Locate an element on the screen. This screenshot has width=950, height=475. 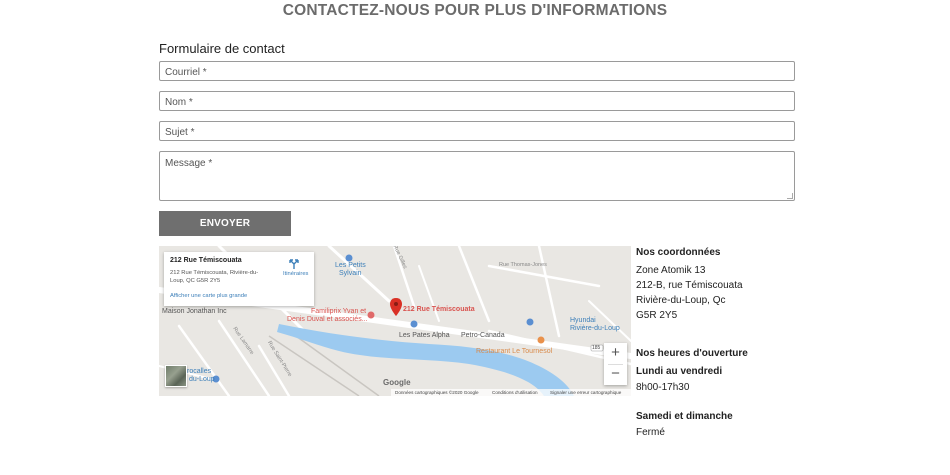
form-heading: Formulaire de contact is located at coordinates (222, 48).